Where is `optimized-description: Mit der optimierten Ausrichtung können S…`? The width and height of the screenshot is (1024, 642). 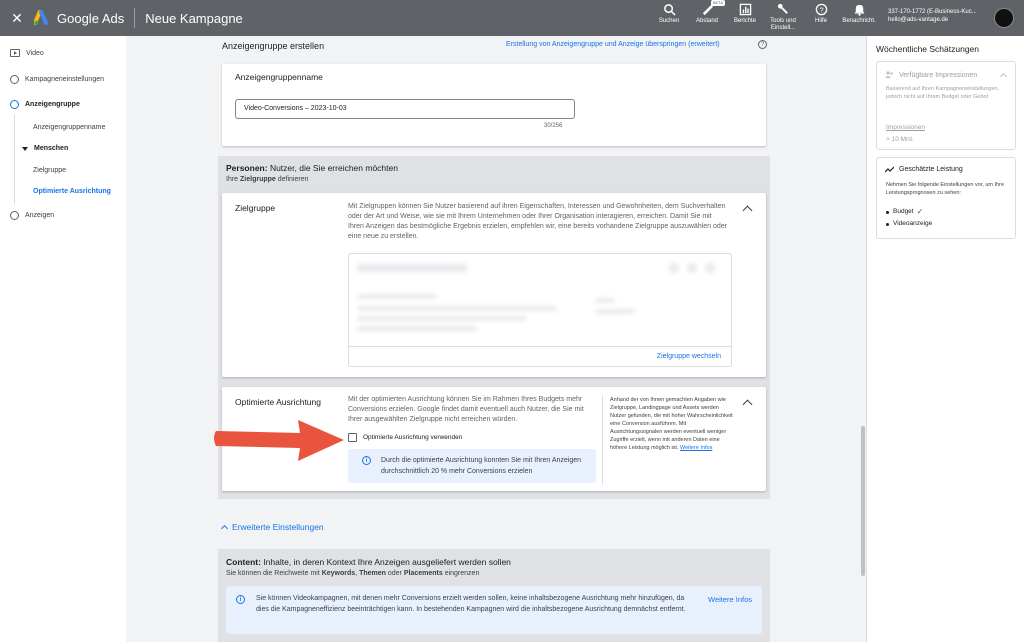
optimized-description: Mit der optimierten Ausrichtung können S… is located at coordinates (466, 409).